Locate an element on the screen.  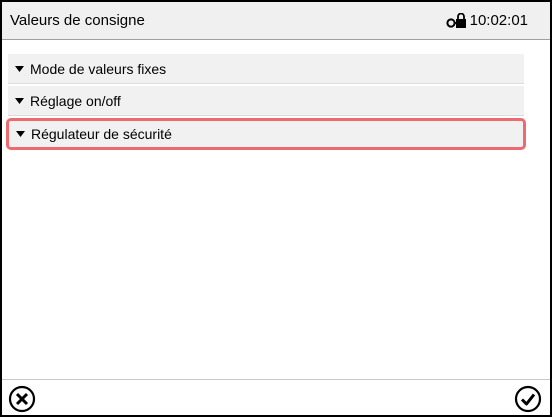
key-lock-icon is located at coordinates (457, 20).